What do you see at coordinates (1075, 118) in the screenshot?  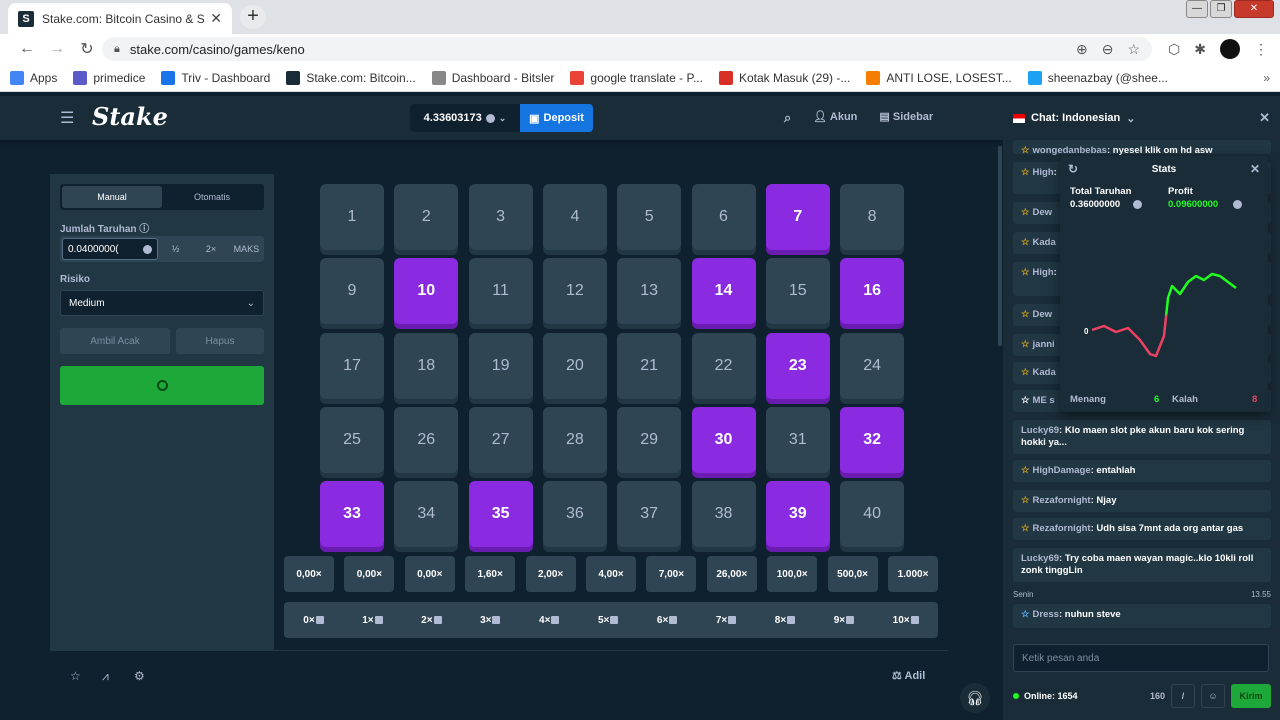 I see `chat-room-selector: Chat: Indonesian` at bounding box center [1075, 118].